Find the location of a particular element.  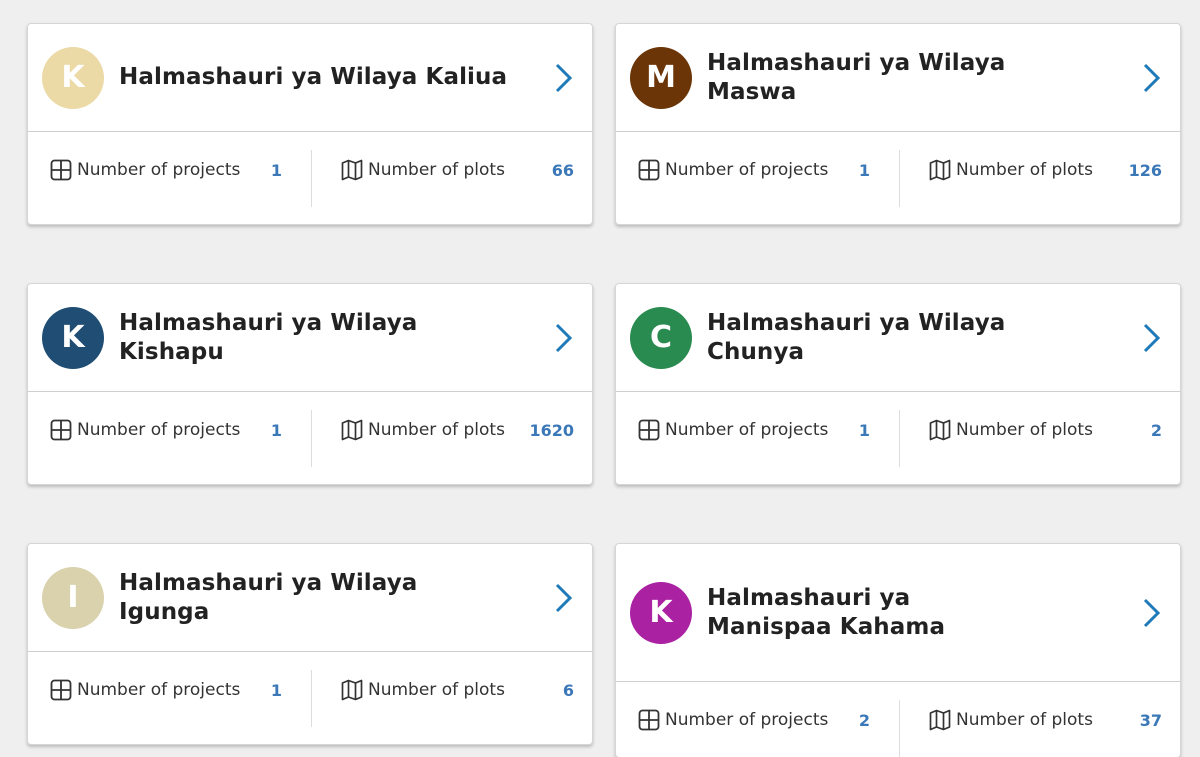

card-header: C Halmashauri ya Wilaya Chunya is located at coordinates (898, 338).